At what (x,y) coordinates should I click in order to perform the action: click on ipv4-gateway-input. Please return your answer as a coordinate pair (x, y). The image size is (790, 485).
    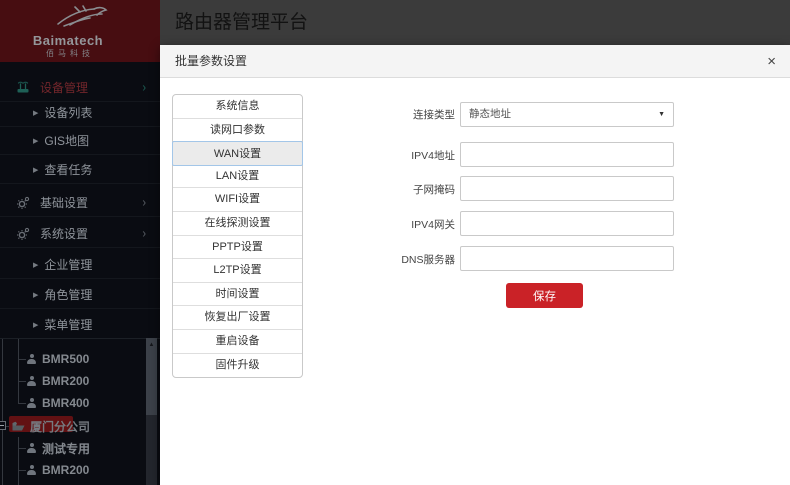
    Looking at the image, I should click on (567, 223).